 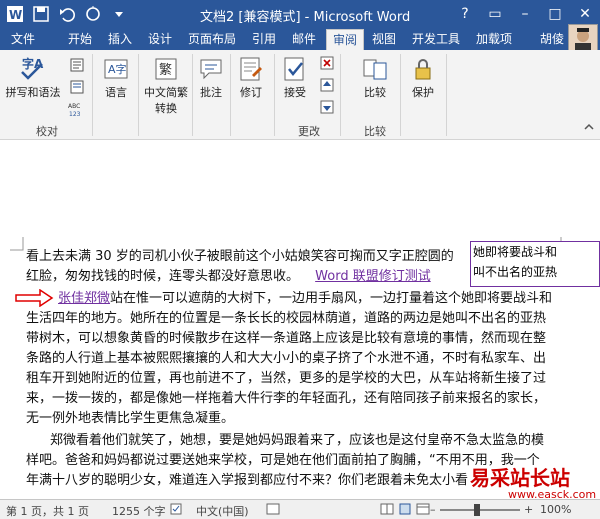 I want to click on comment-bubble: 她即将要战斗和 叫不出名的亚热, so click(x=535, y=264).